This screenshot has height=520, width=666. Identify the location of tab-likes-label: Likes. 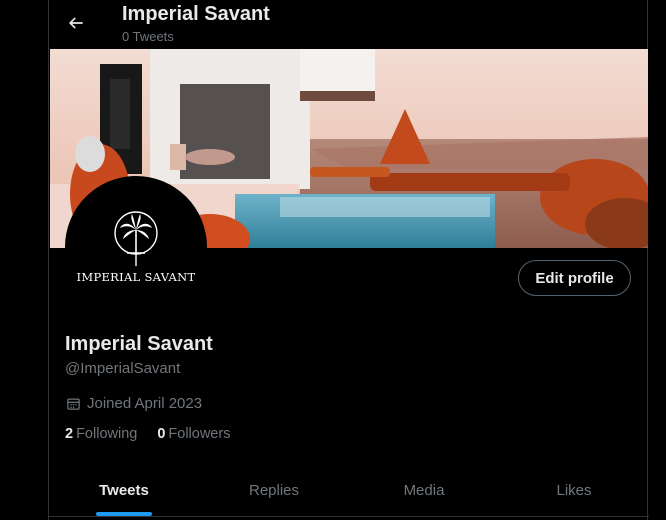
(574, 490).